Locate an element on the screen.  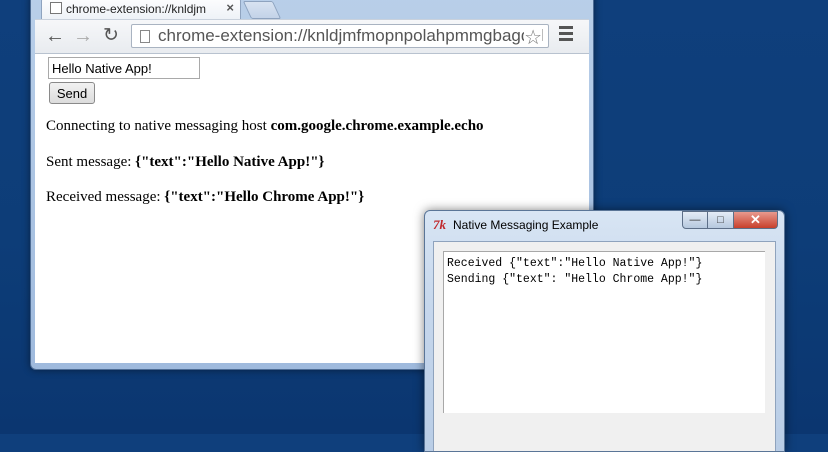
tab-close-icon: × is located at coordinates (230, 7).